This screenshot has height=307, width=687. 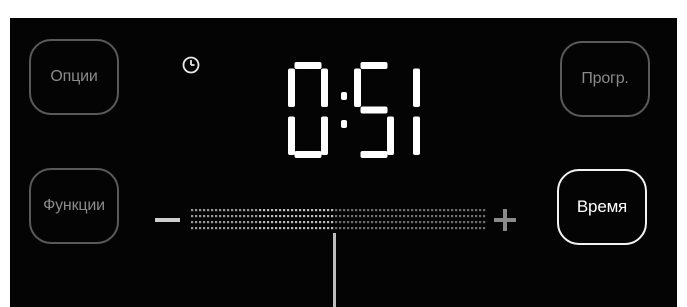 What do you see at coordinates (374, 154) in the screenshot?
I see `segment-d` at bounding box center [374, 154].